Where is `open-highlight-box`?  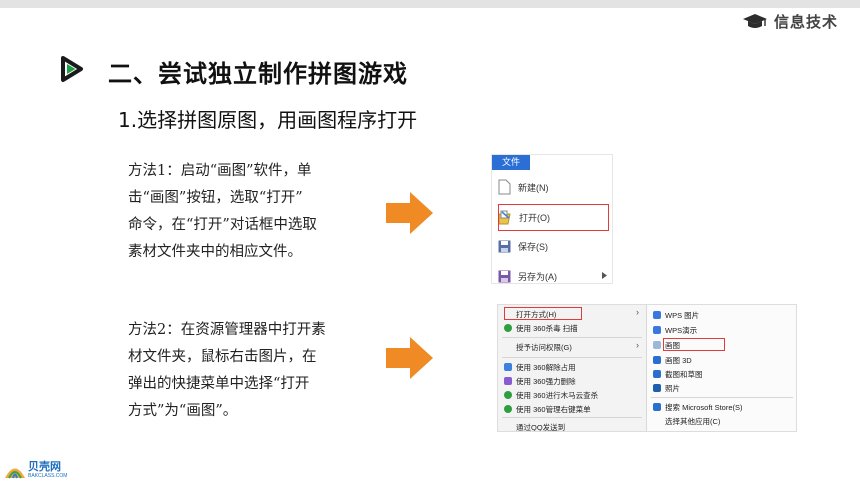
open-highlight-box is located at coordinates (553, 217).